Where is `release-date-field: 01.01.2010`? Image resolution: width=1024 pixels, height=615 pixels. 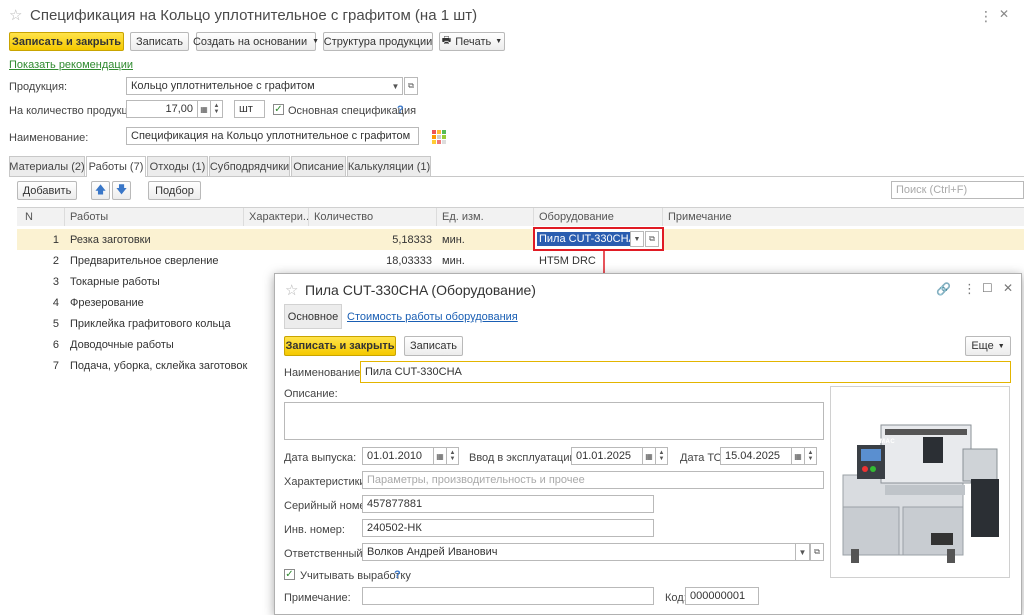
release-date-field: 01.01.2010 is located at coordinates (398, 456).